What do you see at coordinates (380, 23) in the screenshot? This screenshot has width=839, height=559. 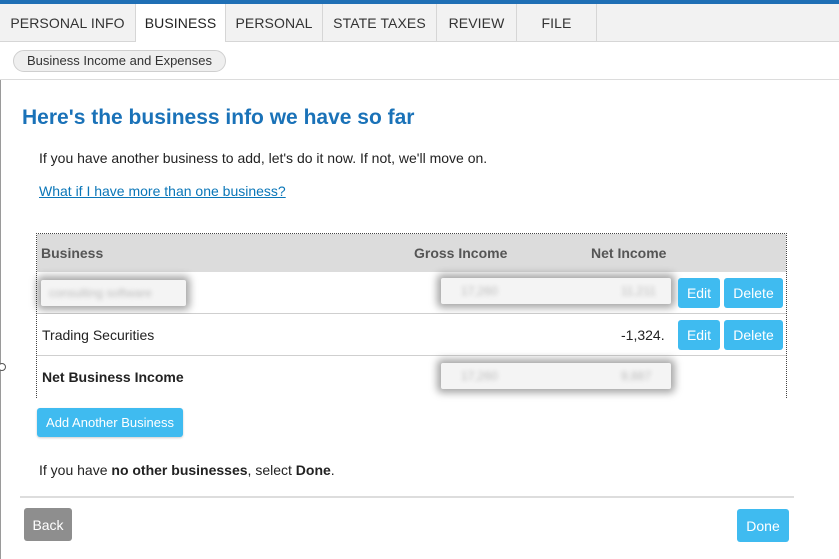 I see `tab-state-taxes: STATE TAXES` at bounding box center [380, 23].